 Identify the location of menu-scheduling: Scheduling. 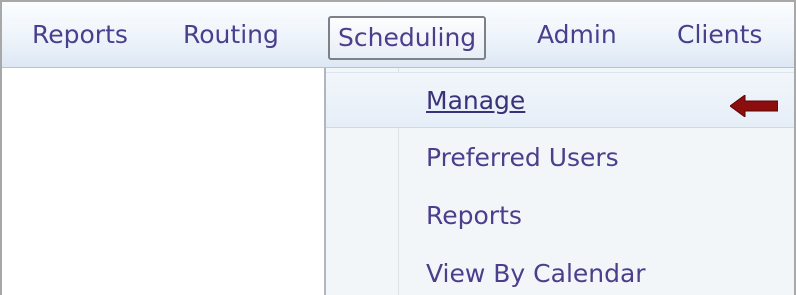
(407, 38).